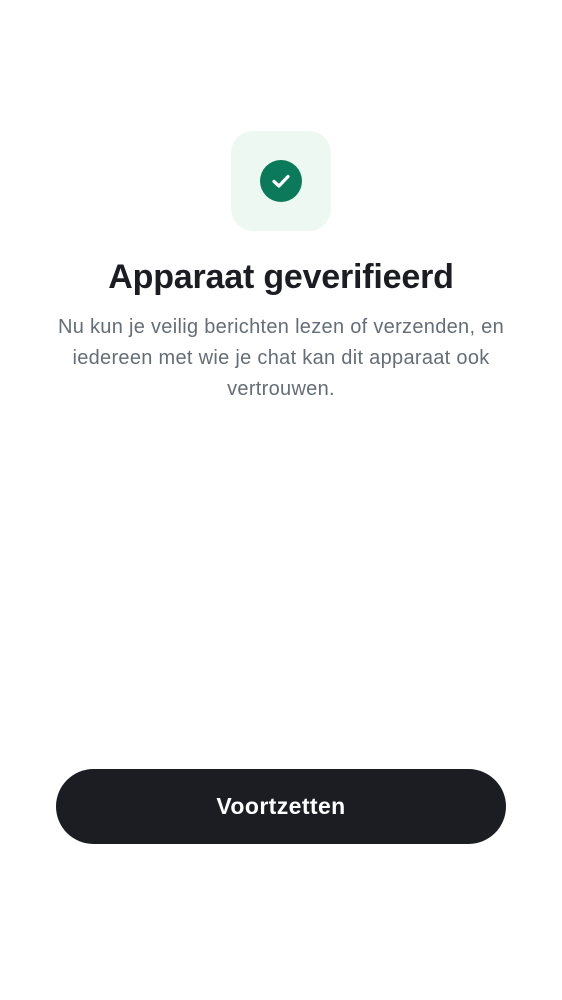 The height and width of the screenshot is (1000, 562). I want to click on page-title: Apparaat geverifieerd, so click(281, 277).